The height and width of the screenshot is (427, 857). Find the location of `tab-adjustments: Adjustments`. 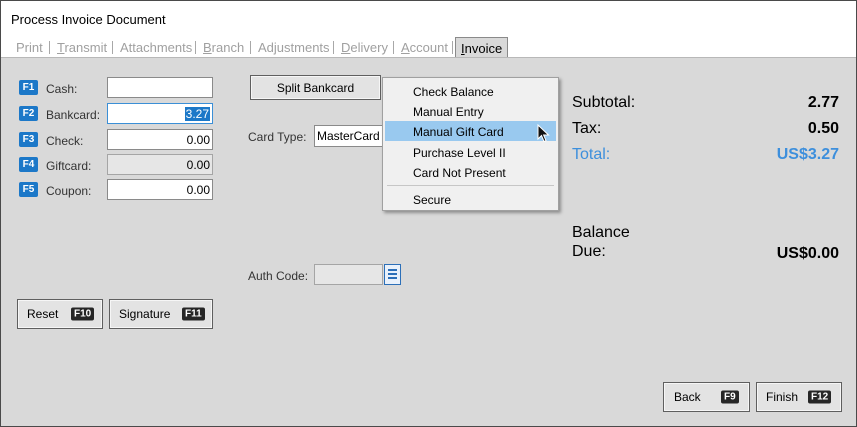

tab-adjustments: Adjustments is located at coordinates (294, 47).